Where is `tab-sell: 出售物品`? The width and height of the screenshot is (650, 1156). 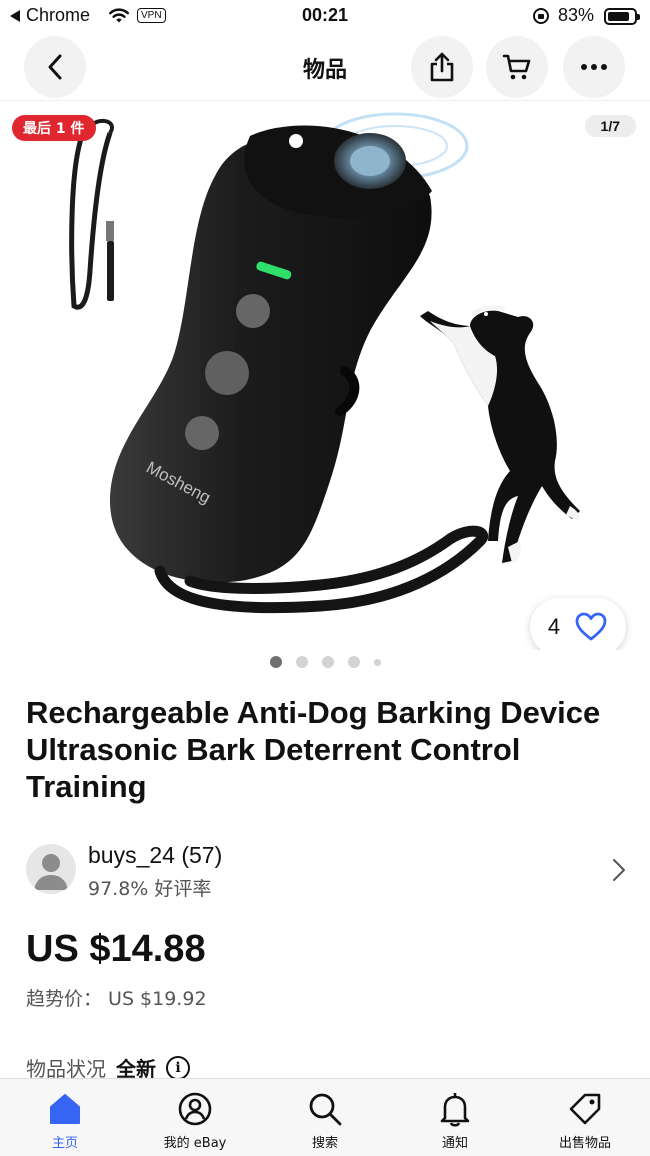
tab-sell: 出售物品 is located at coordinates (585, 1117).